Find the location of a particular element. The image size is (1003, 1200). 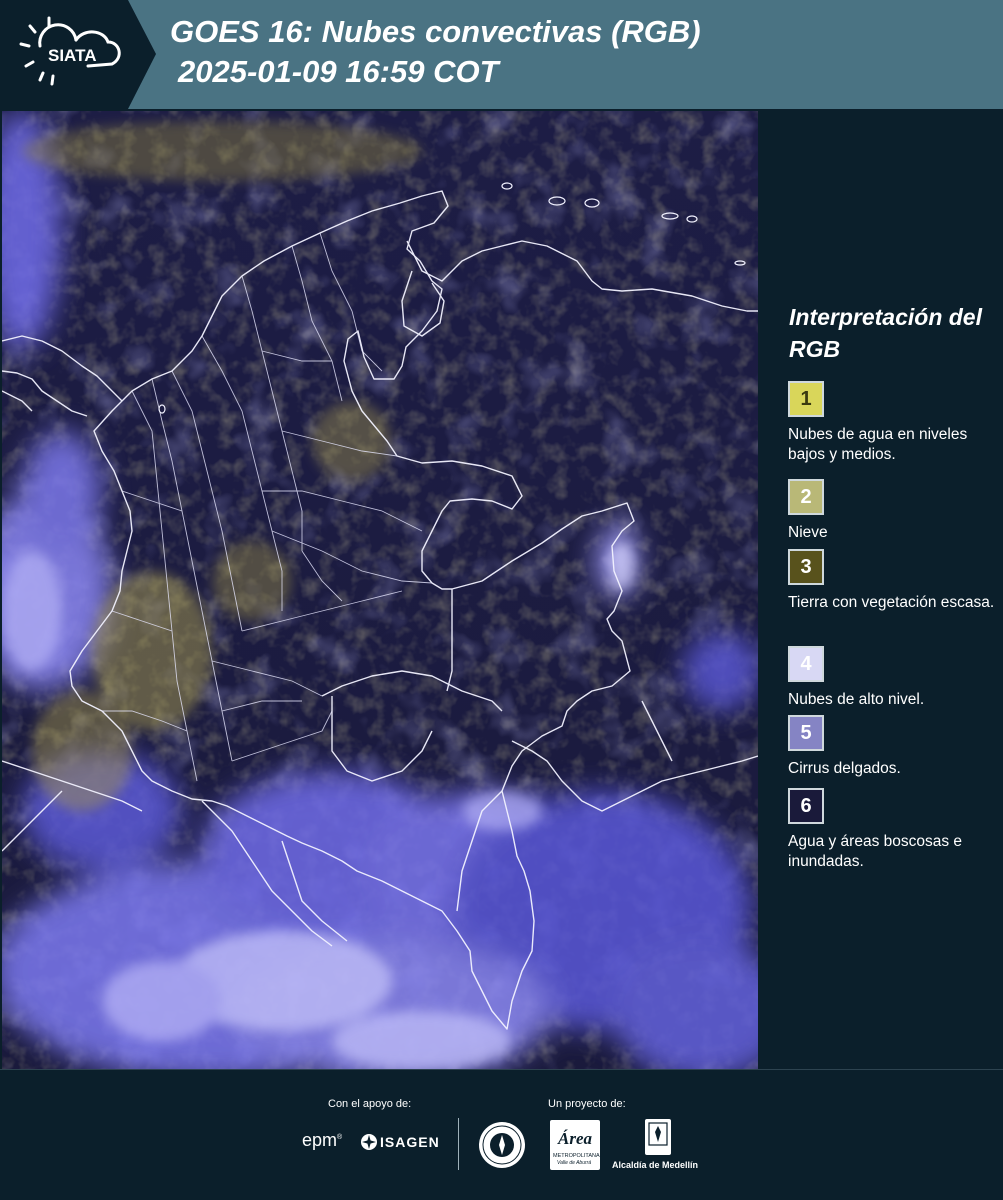

legend-item-4: 4 Nubes de alto nivel. is located at coordinates (893, 678).